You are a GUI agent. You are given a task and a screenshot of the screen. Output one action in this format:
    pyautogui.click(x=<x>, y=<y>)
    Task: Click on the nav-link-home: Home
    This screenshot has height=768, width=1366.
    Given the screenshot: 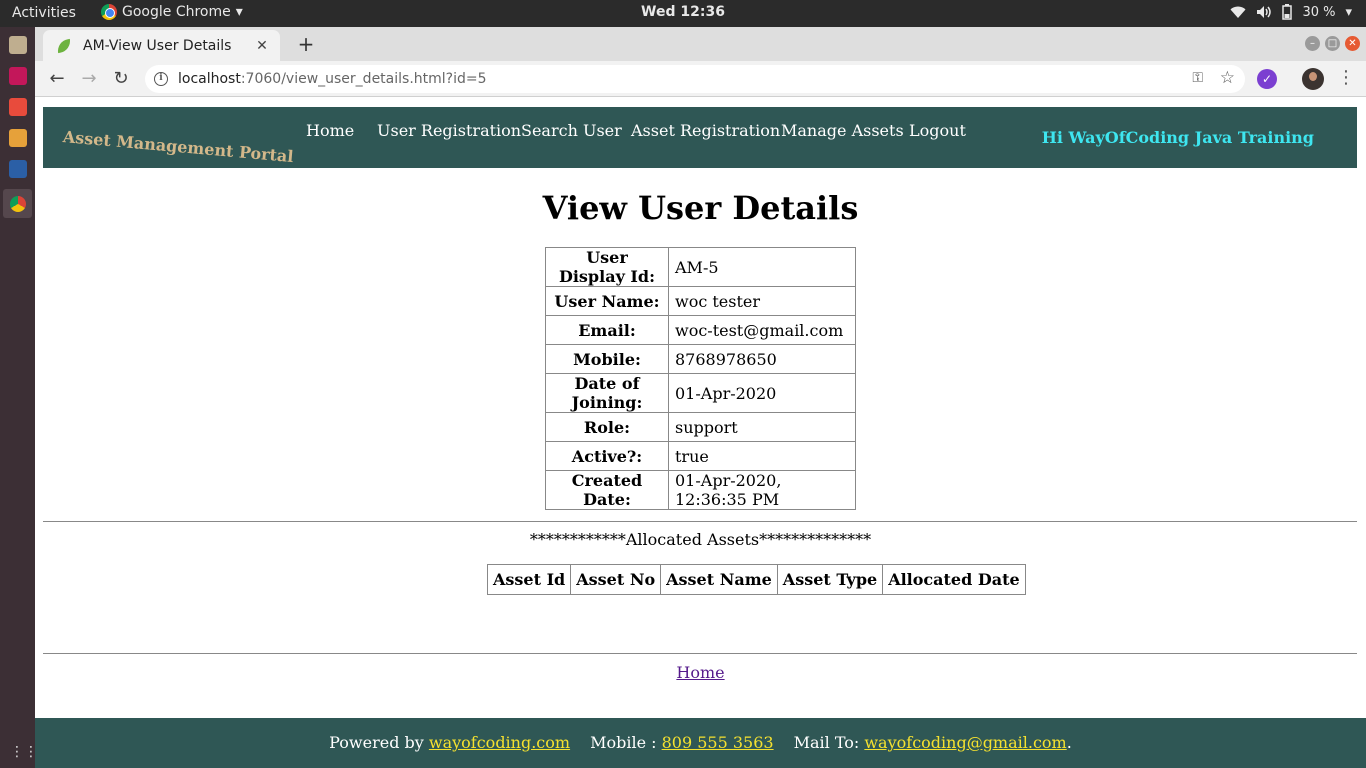 What is the action you would take?
    pyautogui.click(x=330, y=130)
    